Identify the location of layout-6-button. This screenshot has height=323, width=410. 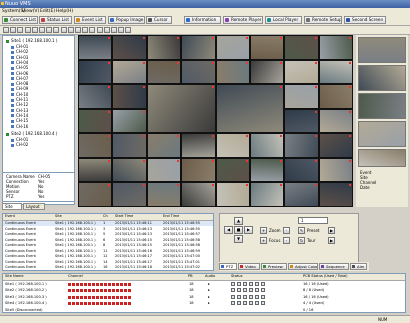
(42, 30).